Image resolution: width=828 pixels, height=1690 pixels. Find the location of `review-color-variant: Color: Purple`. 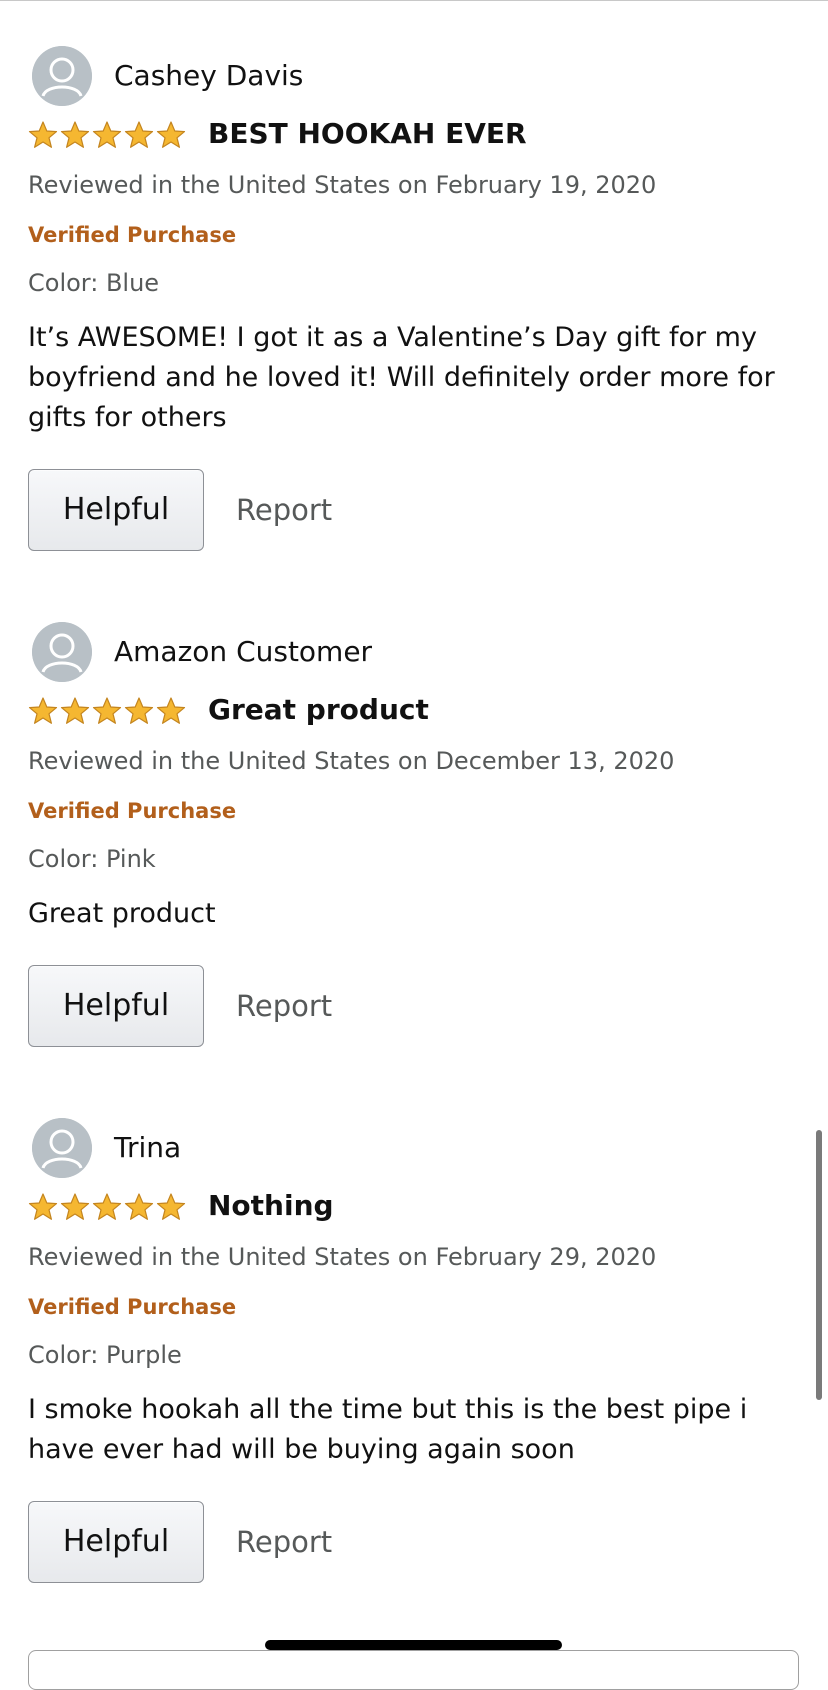

review-color-variant: Color: Purple is located at coordinates (105, 1355).